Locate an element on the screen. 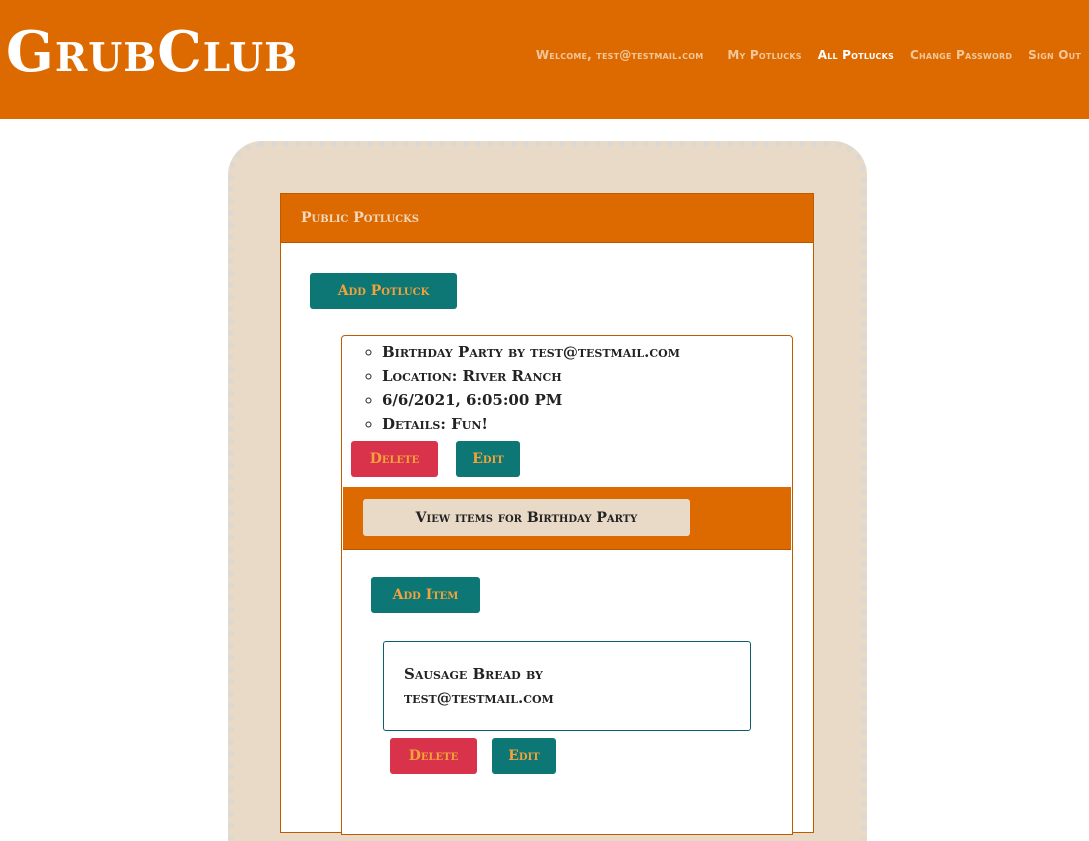 The height and width of the screenshot is (841, 1089). potluck-title: Birthday Party by test@testmail.com is located at coordinates (531, 352).